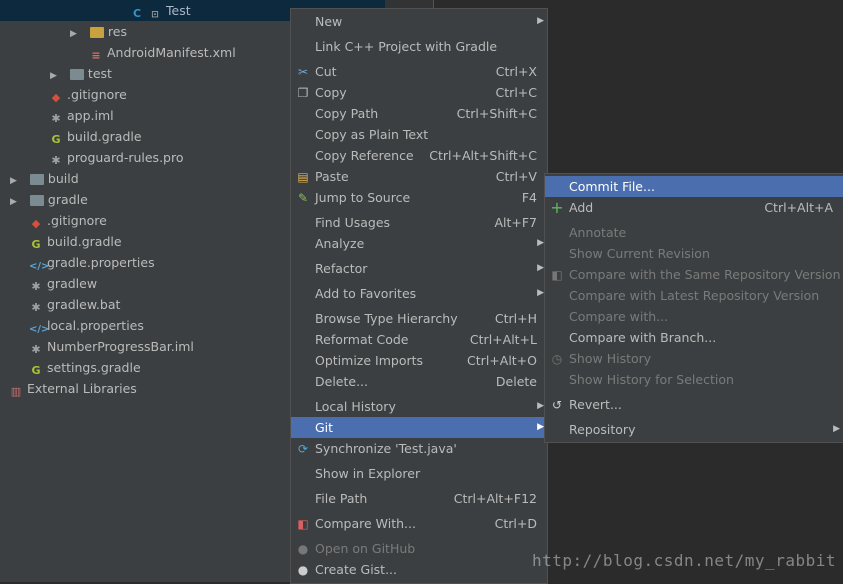  What do you see at coordinates (96, 55) in the screenshot?
I see `xml-file-icon: ≡` at bounding box center [96, 55].